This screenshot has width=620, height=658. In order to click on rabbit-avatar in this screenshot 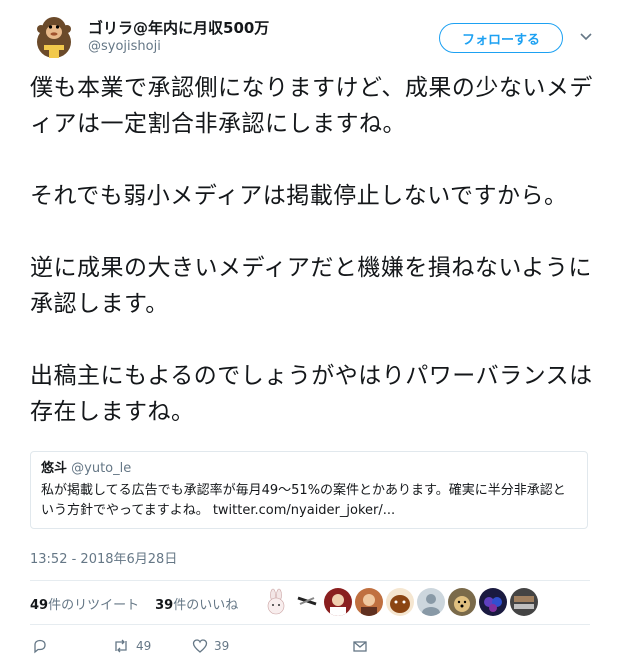, I will do `click(276, 602)`.